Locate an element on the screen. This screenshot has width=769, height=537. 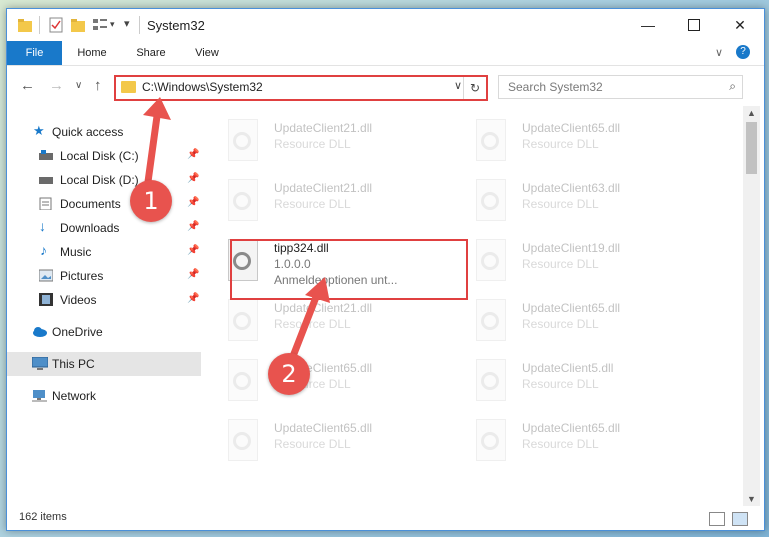
annotation-arrows is located at coordinates (236, 232).